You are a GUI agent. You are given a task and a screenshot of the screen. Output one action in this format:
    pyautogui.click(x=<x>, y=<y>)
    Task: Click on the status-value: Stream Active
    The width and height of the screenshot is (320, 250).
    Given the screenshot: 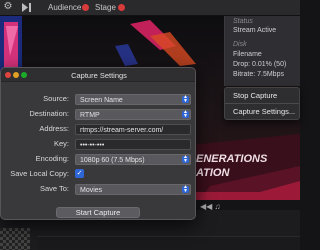 What is the action you would take?
    pyautogui.click(x=255, y=30)
    